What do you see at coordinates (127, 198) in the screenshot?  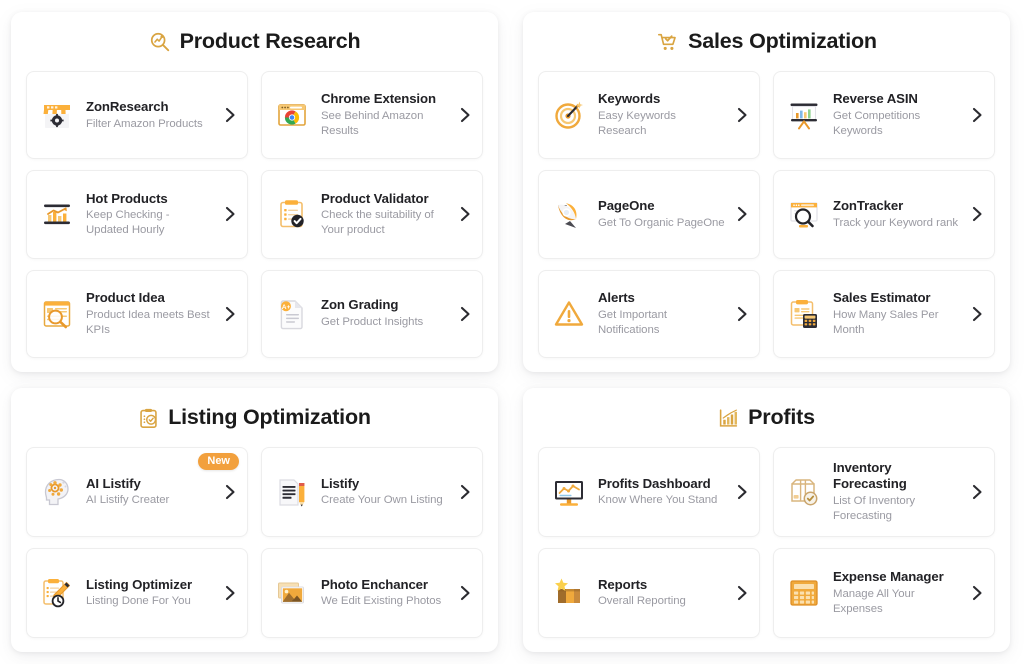 I see `tile-title: Hot Products` at bounding box center [127, 198].